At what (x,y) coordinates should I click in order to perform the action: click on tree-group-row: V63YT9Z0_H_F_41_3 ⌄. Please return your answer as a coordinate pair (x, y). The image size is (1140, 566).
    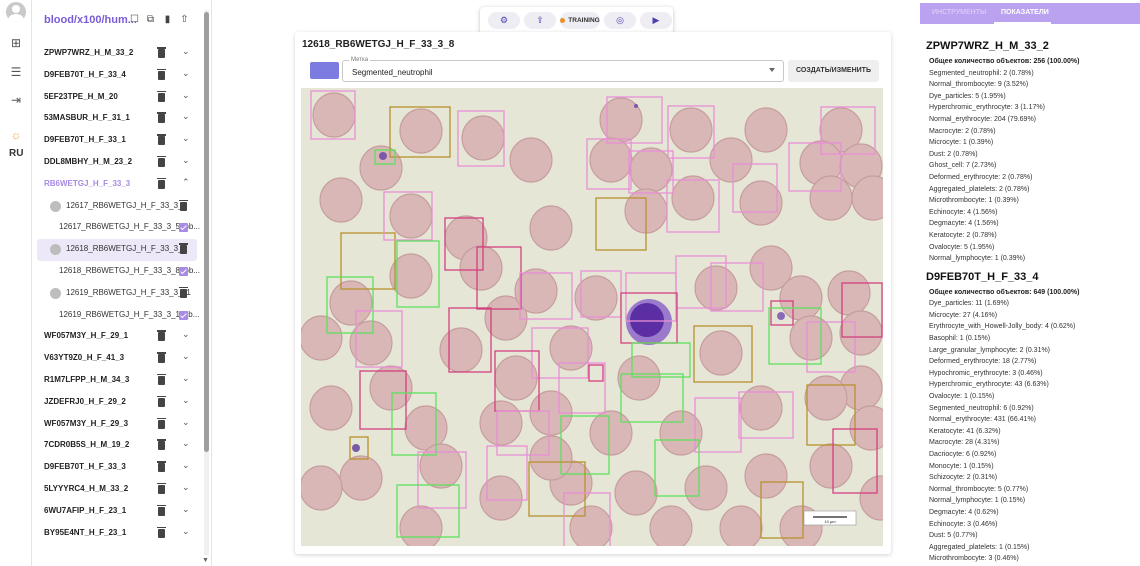
    Looking at the image, I should click on (117, 359).